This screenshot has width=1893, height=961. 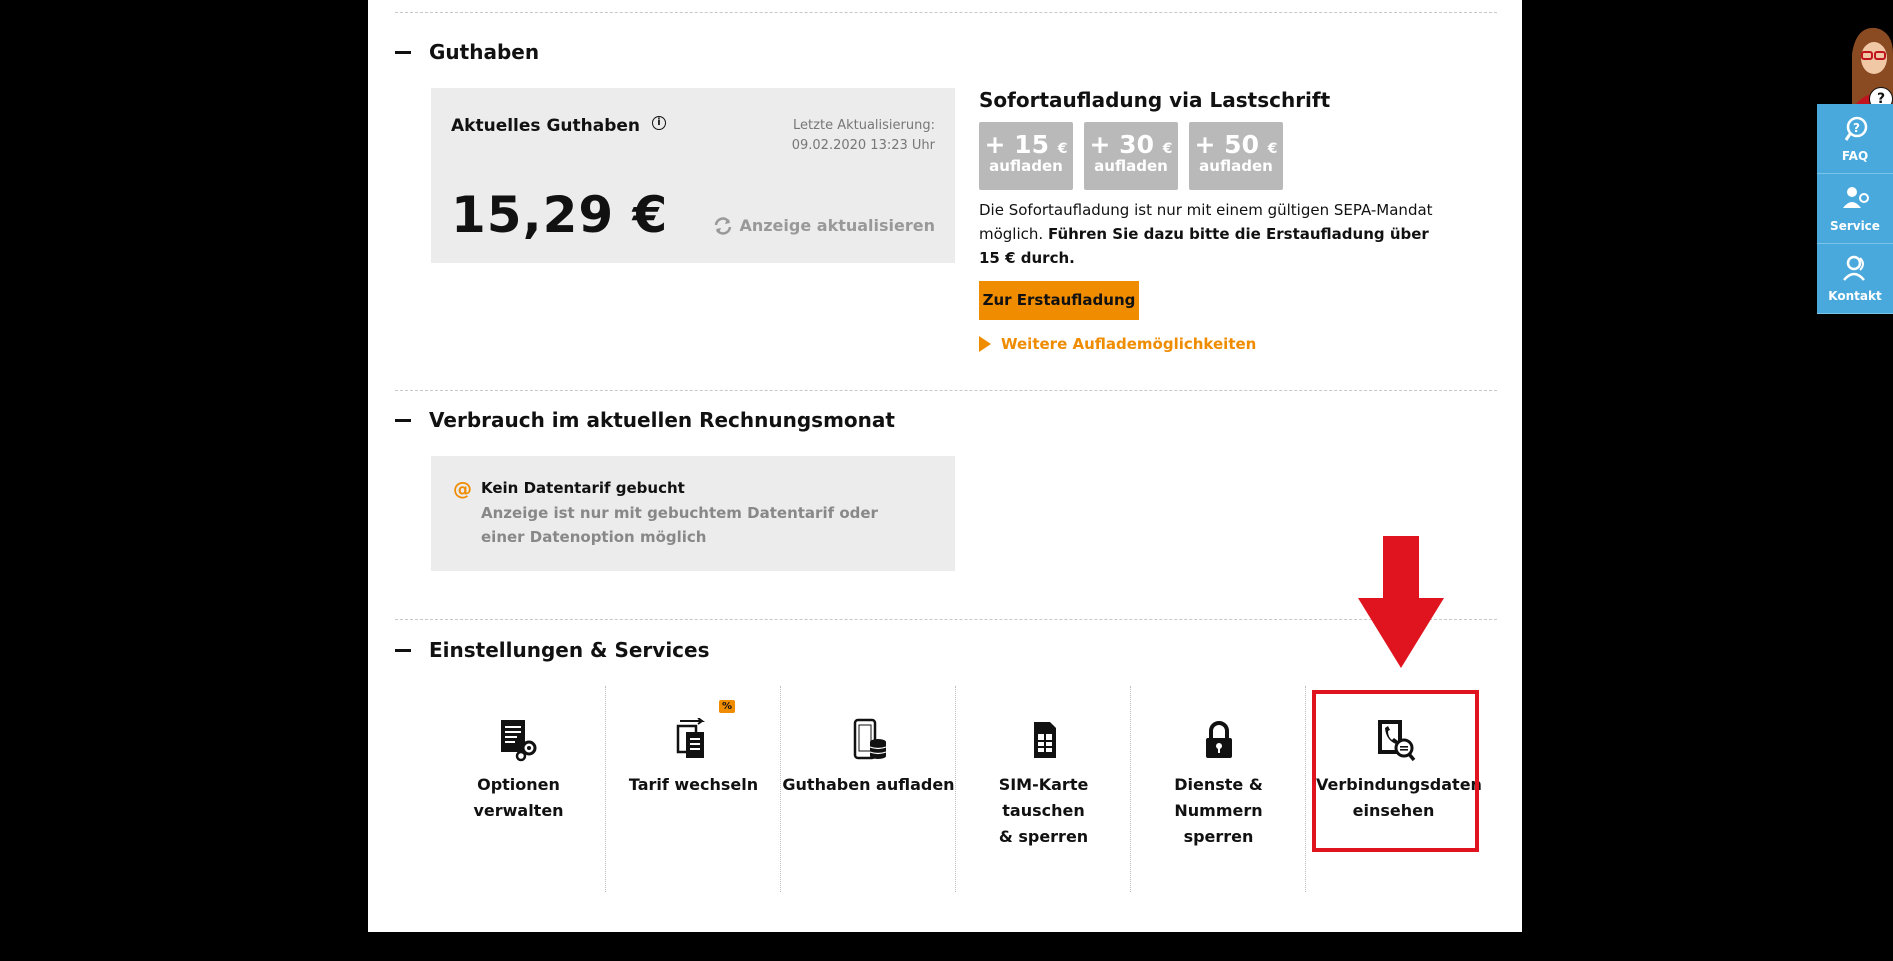 What do you see at coordinates (1218, 739) in the screenshot?
I see `padlock-icon` at bounding box center [1218, 739].